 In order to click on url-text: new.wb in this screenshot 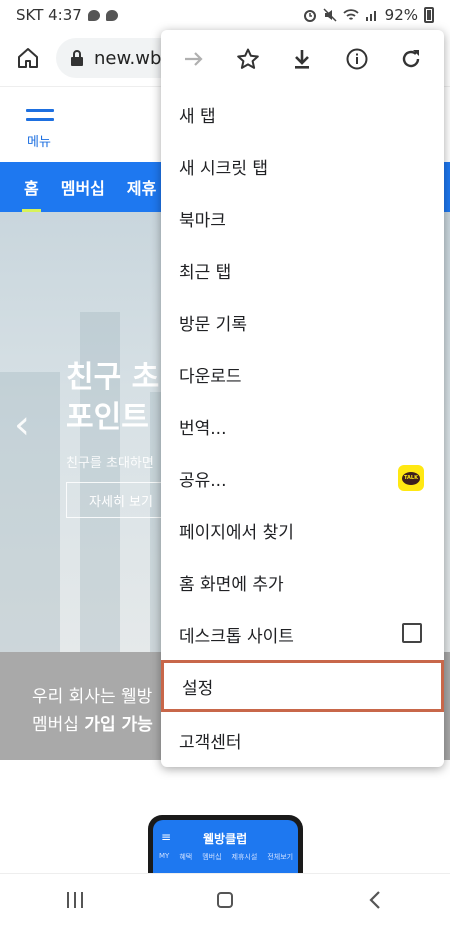, I will do `click(128, 58)`.